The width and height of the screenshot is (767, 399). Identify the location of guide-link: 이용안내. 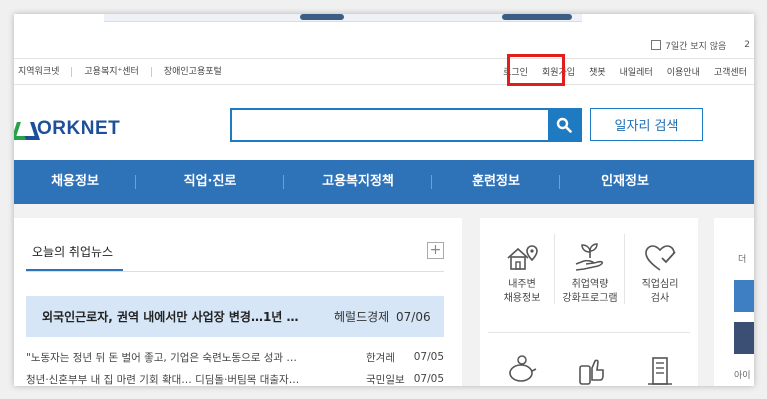
(683, 71).